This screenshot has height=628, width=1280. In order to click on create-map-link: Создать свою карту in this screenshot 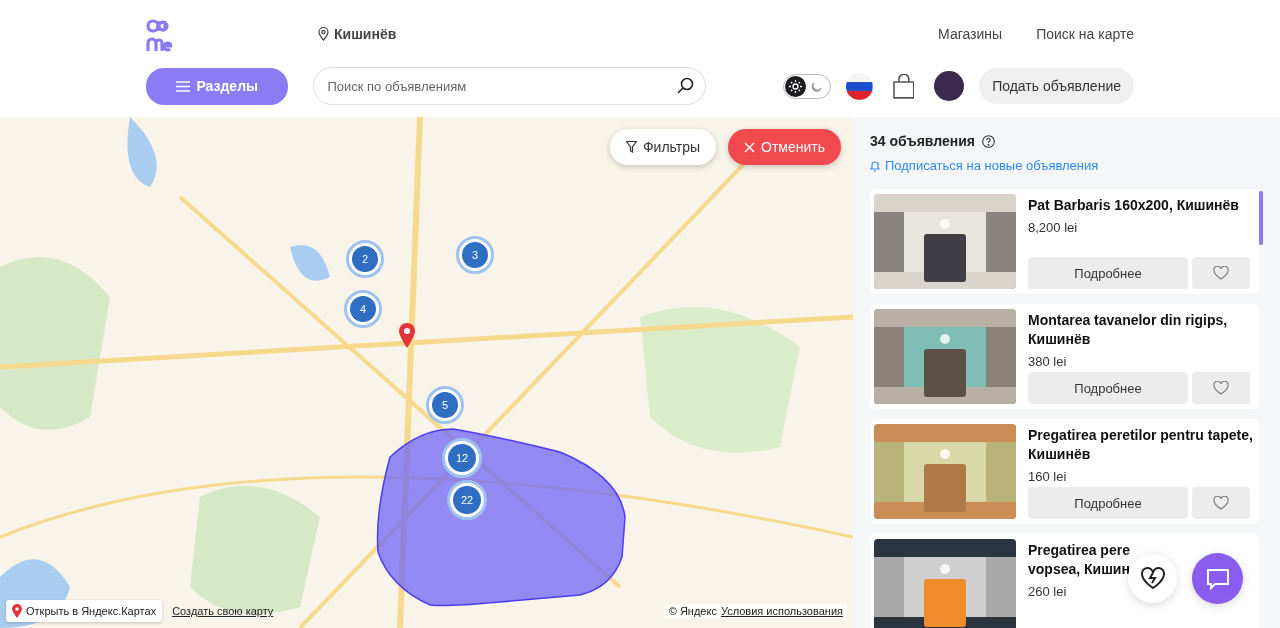, I will do `click(223, 611)`.